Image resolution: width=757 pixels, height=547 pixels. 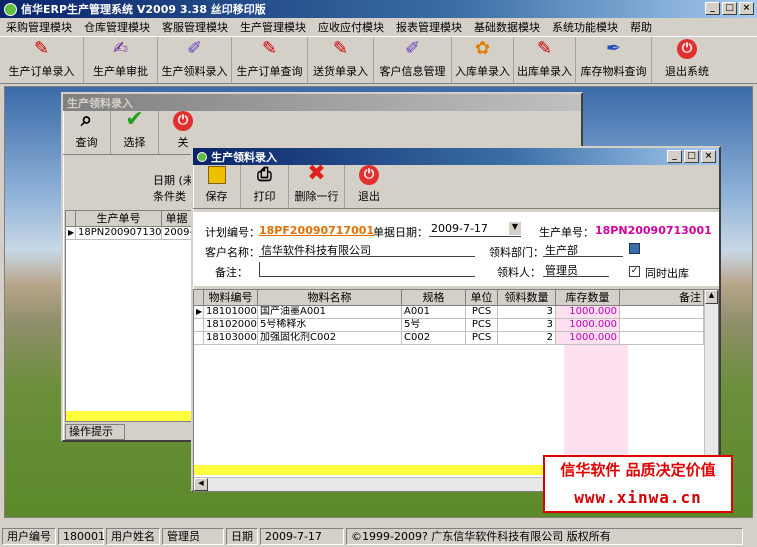 What do you see at coordinates (195, 60) in the screenshot?
I see `toolbar-materials-button: ✐ 生产领料录入` at bounding box center [195, 60].